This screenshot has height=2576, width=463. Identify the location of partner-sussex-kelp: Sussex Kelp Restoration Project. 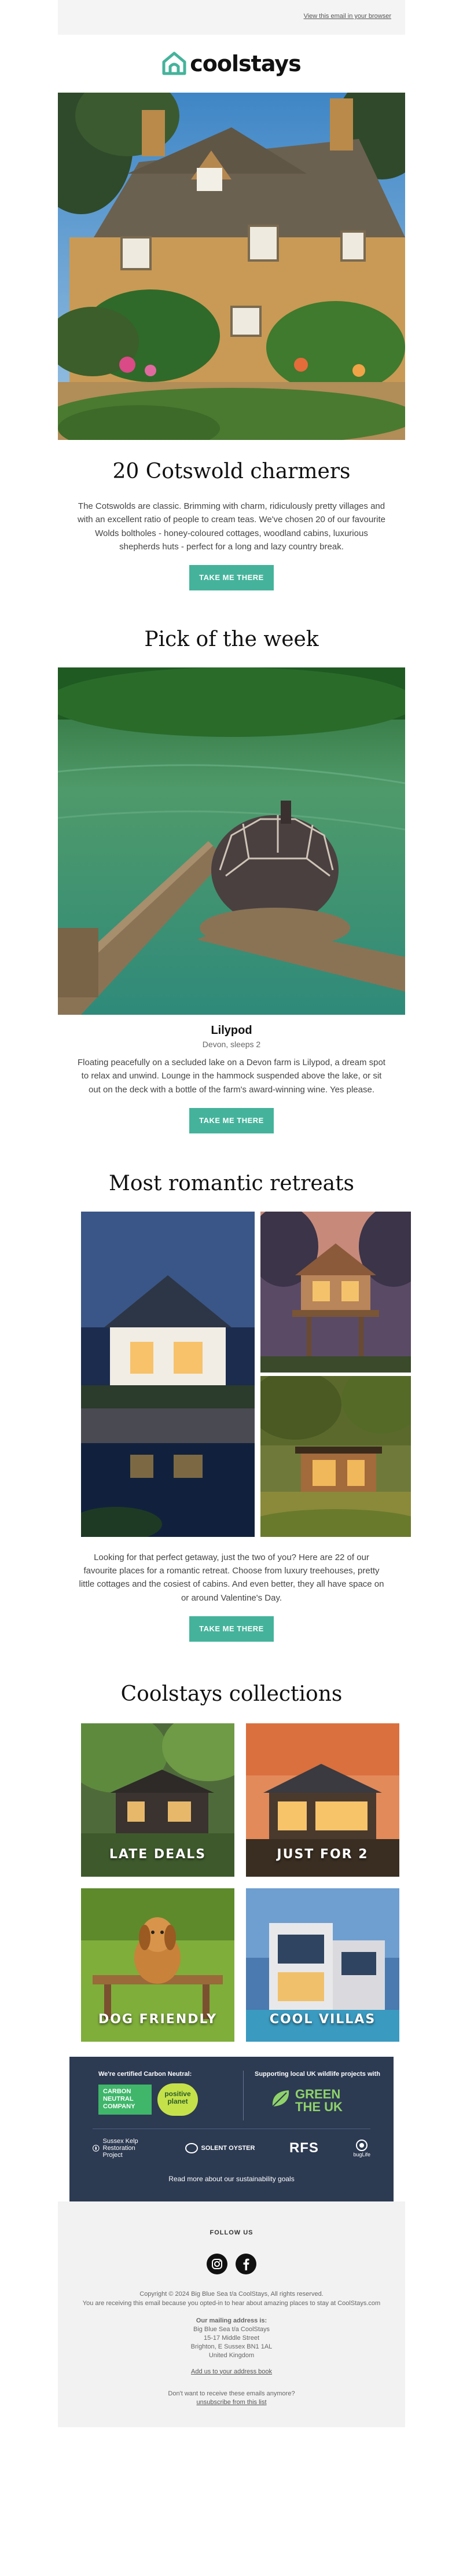
(121, 2148).